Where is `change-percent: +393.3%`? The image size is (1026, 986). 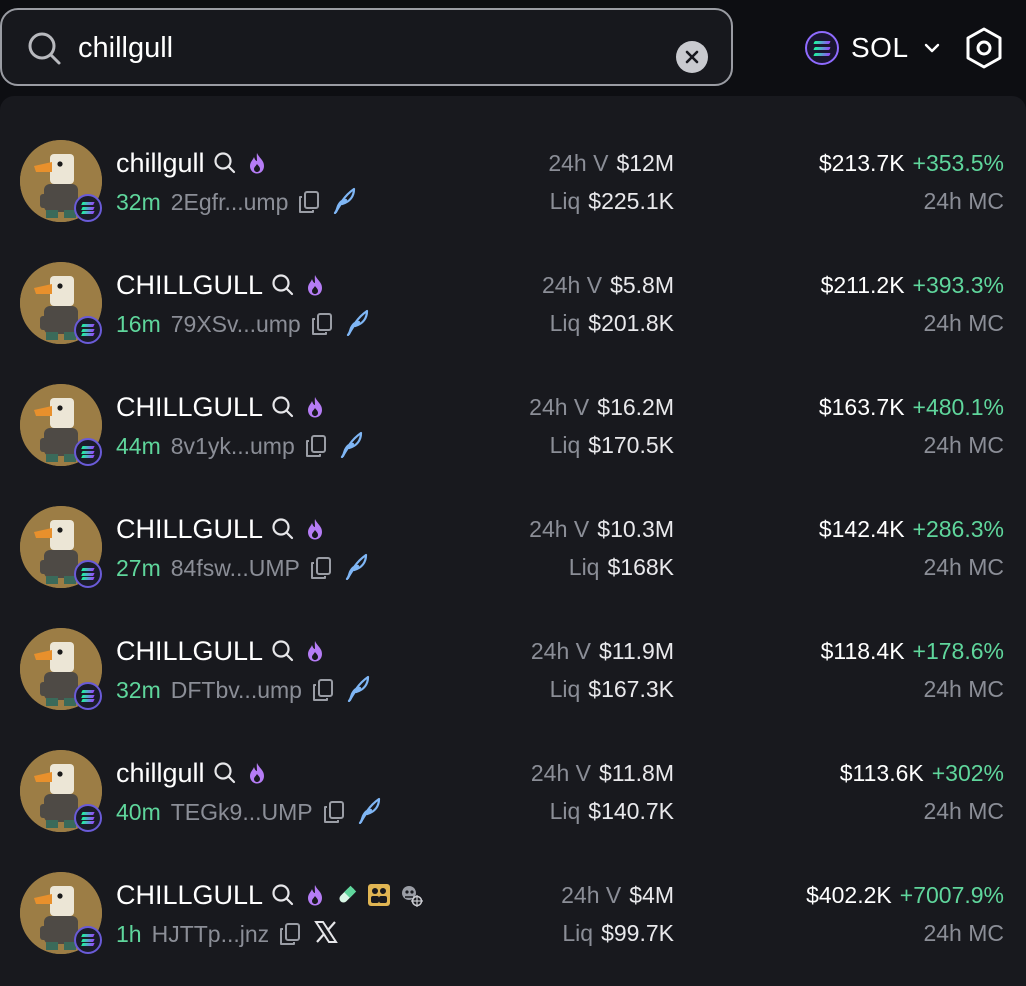
change-percent: +393.3% is located at coordinates (958, 284).